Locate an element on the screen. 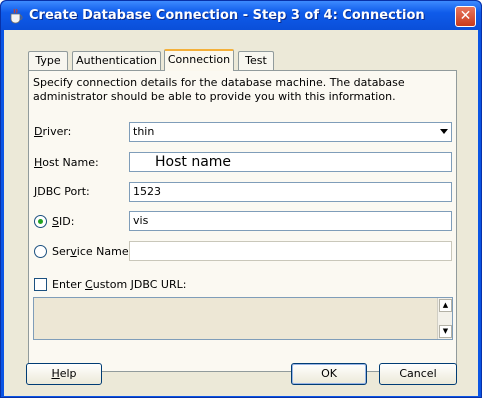  driver-label: Driver: is located at coordinates (53, 131).